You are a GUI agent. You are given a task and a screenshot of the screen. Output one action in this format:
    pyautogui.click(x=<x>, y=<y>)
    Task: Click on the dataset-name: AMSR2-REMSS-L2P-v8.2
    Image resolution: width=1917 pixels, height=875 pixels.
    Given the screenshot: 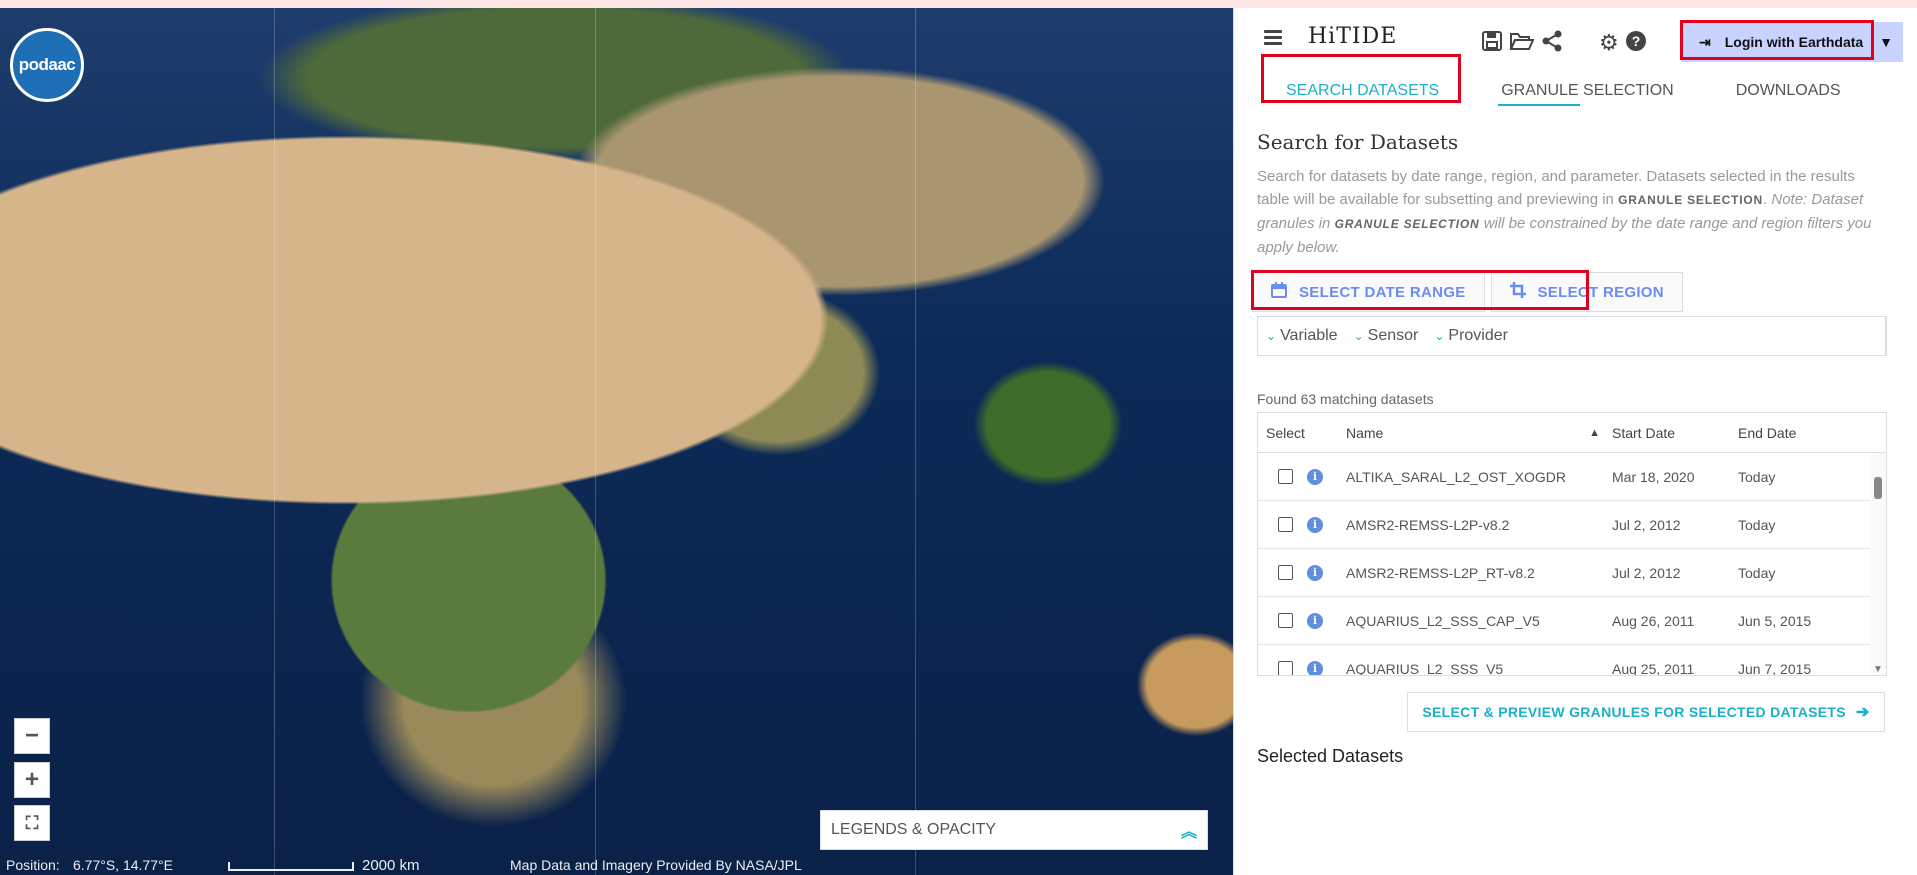 What is the action you would take?
    pyautogui.click(x=1428, y=524)
    